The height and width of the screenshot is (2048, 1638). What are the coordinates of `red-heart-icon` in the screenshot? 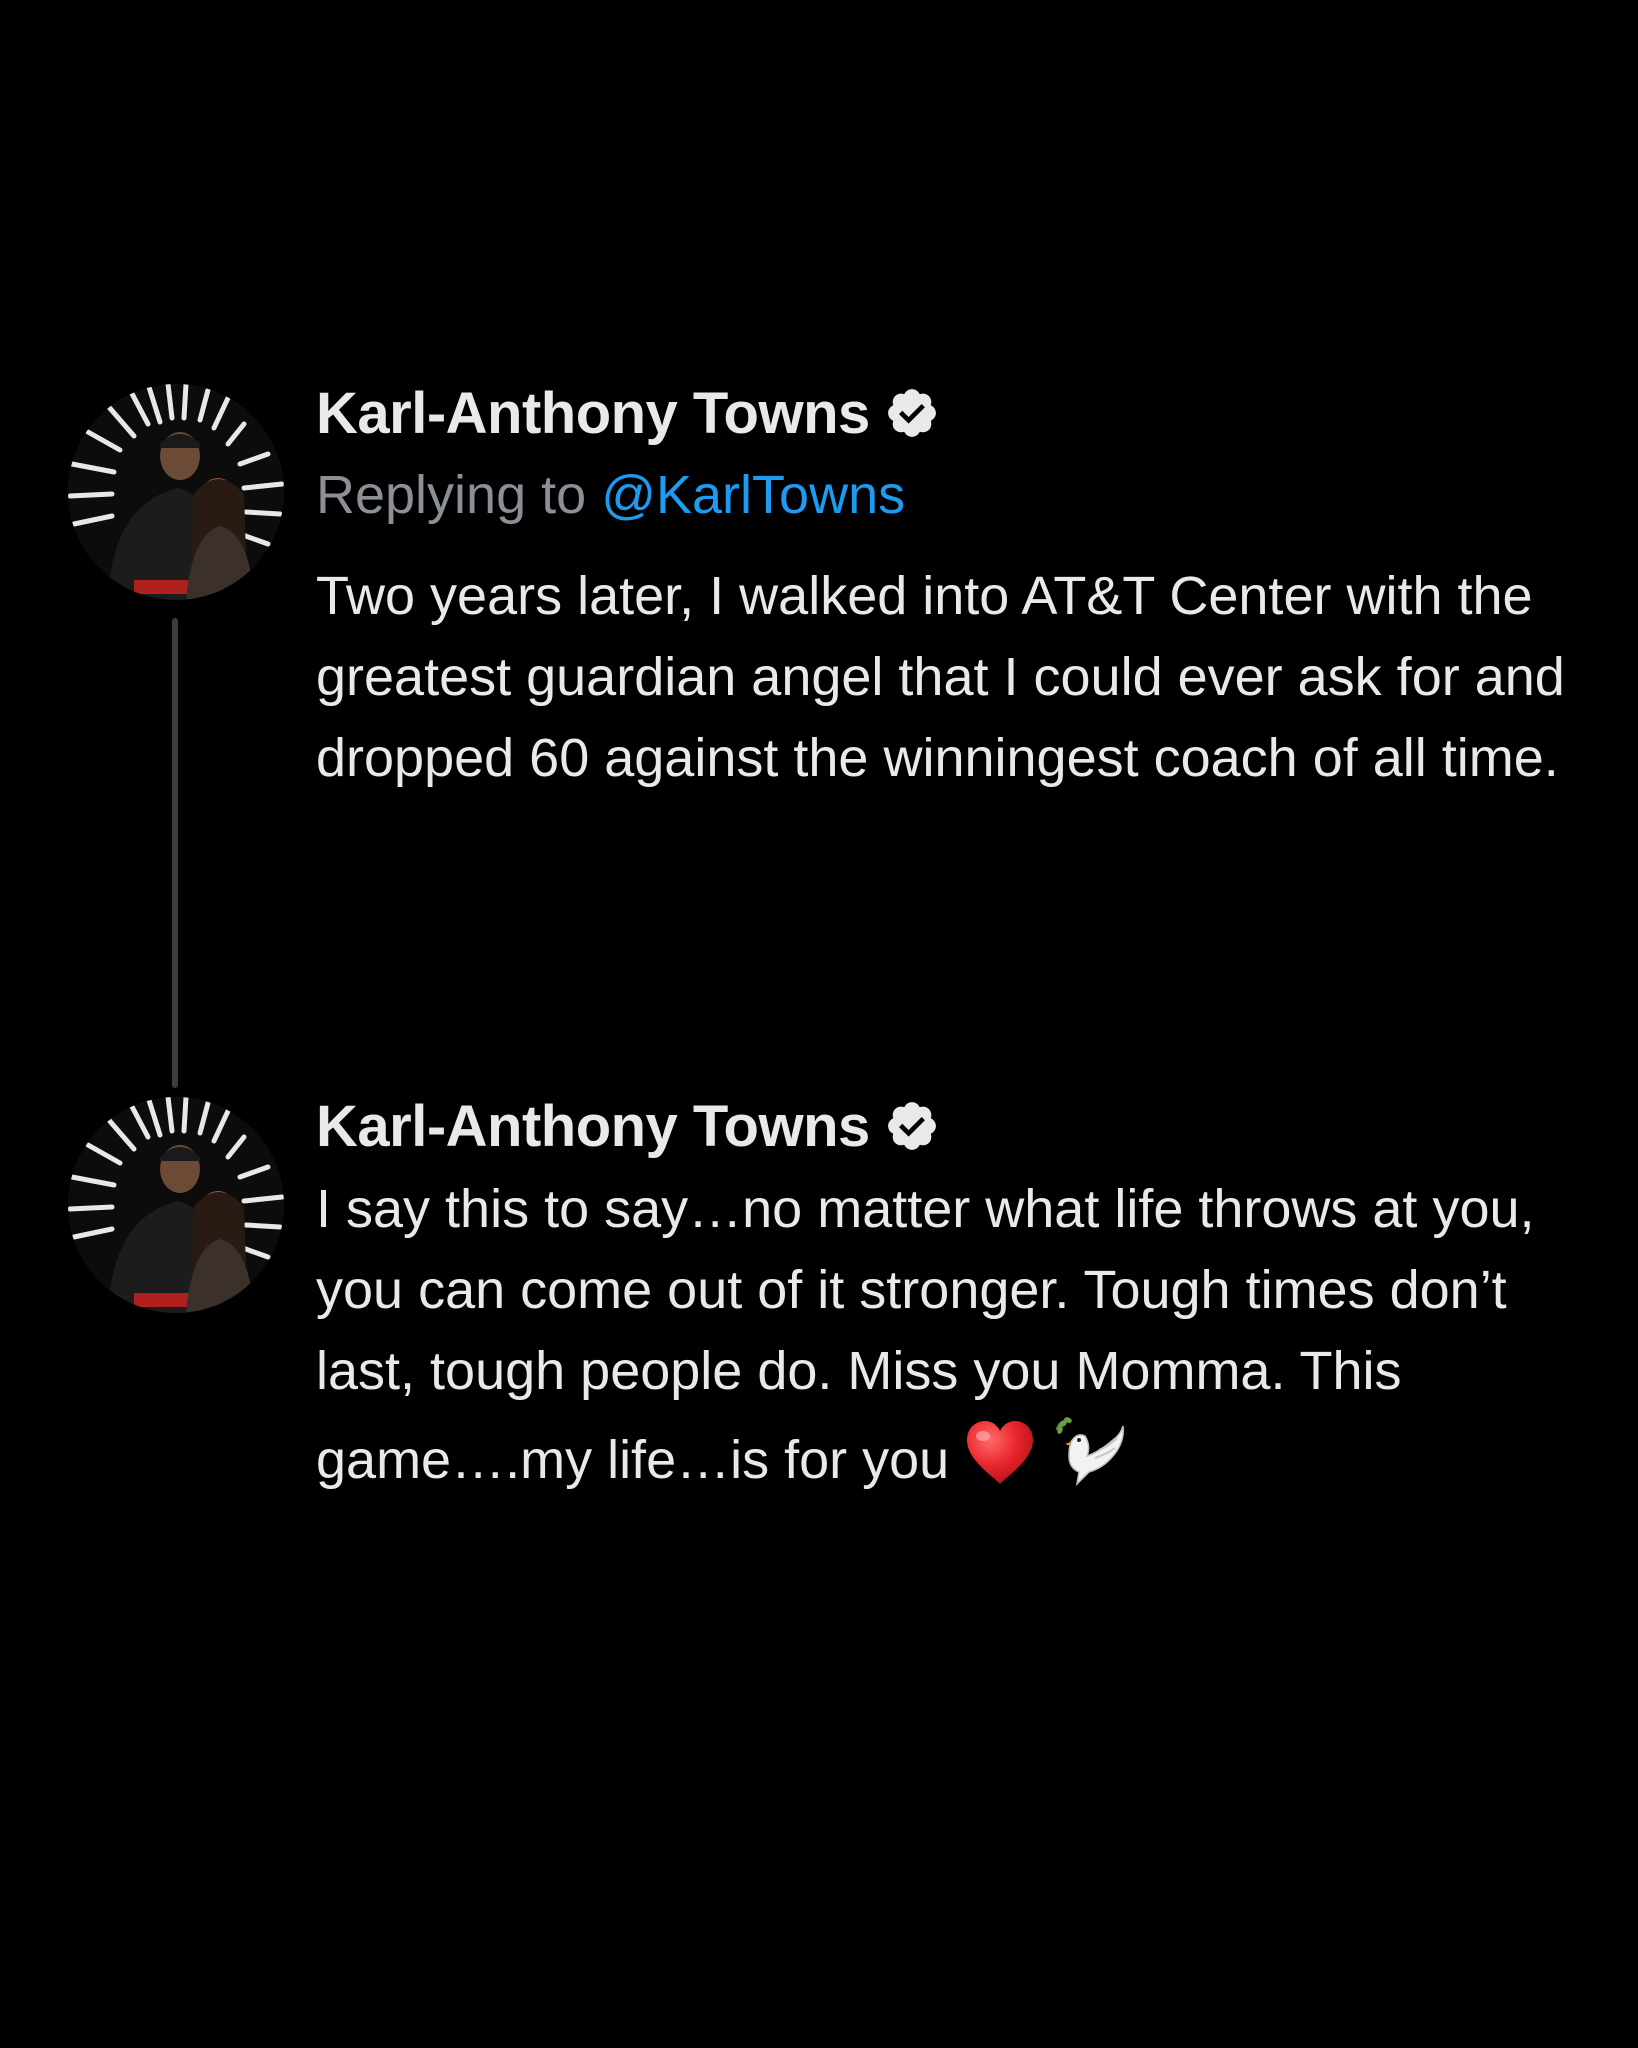 It's located at (1000, 1452).